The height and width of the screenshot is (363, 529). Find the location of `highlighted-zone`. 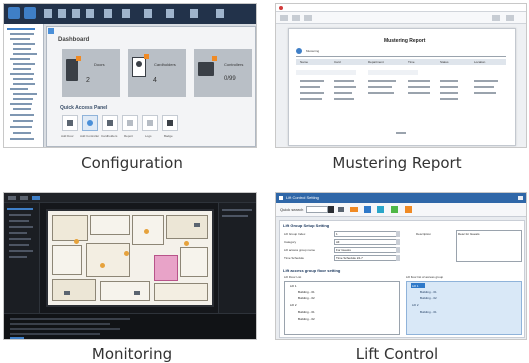

highlighted-zone is located at coordinates (166, 268).